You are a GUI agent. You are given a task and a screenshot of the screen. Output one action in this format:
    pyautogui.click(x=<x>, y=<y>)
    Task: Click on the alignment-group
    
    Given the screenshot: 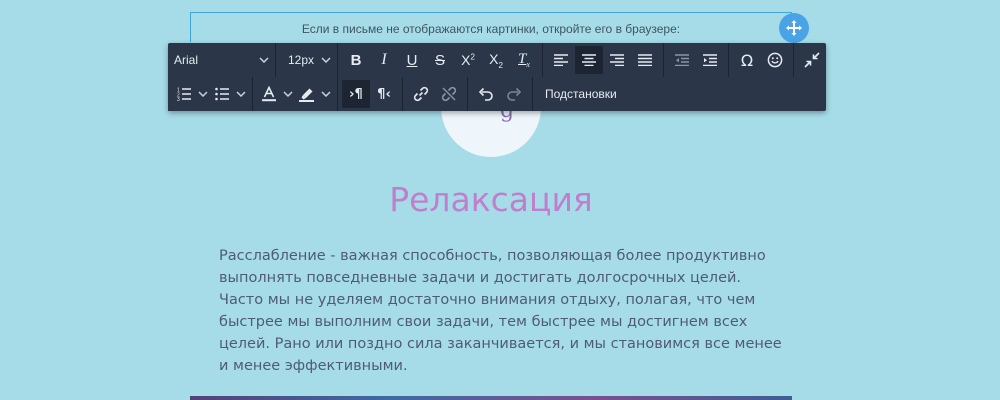 What is the action you would take?
    pyautogui.click(x=603, y=60)
    